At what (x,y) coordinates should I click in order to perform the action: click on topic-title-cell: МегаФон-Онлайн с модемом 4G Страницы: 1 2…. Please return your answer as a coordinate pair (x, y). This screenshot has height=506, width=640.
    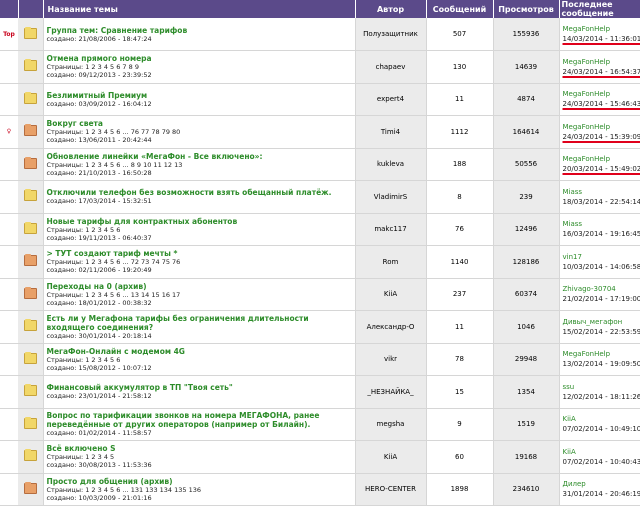
    Looking at the image, I should click on (198, 359).